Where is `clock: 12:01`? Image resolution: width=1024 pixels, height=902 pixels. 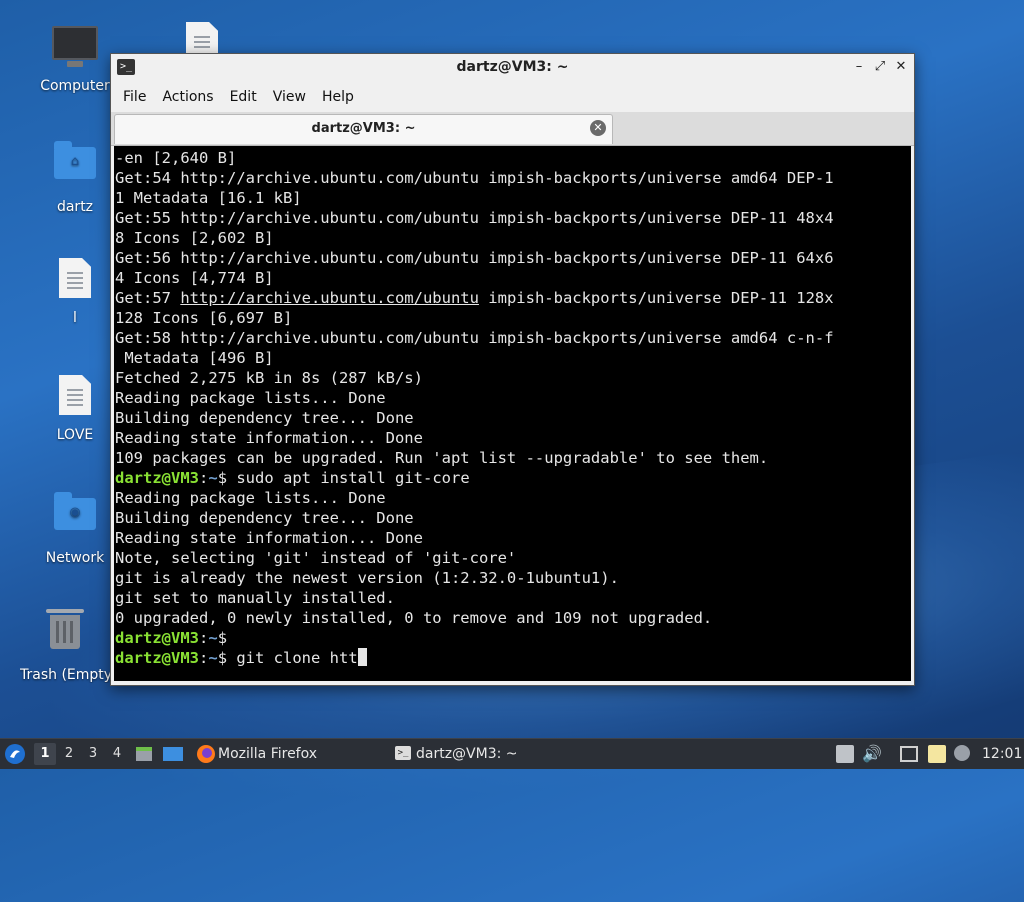
clock: 12:01 is located at coordinates (1002, 754).